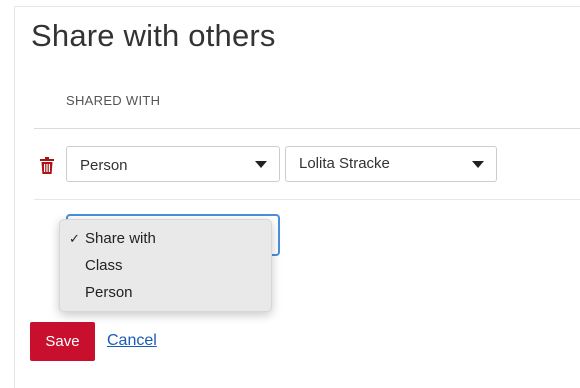 This screenshot has height=388, width=580. What do you see at coordinates (109, 292) in the screenshot?
I see `option-label: Person` at bounding box center [109, 292].